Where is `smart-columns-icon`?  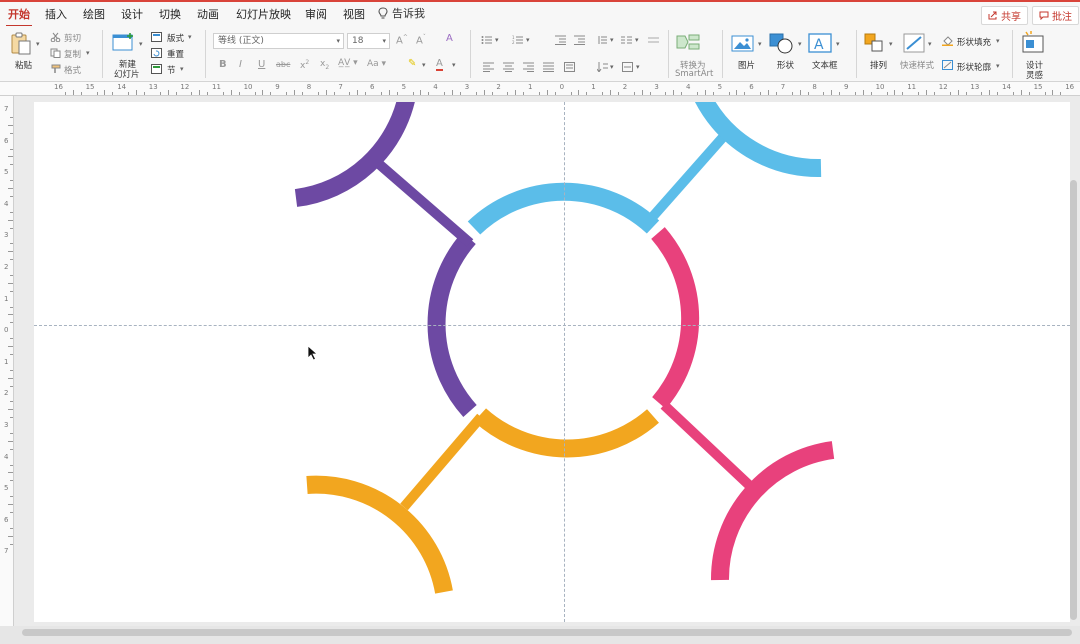 smart-columns-icon is located at coordinates (653, 40).